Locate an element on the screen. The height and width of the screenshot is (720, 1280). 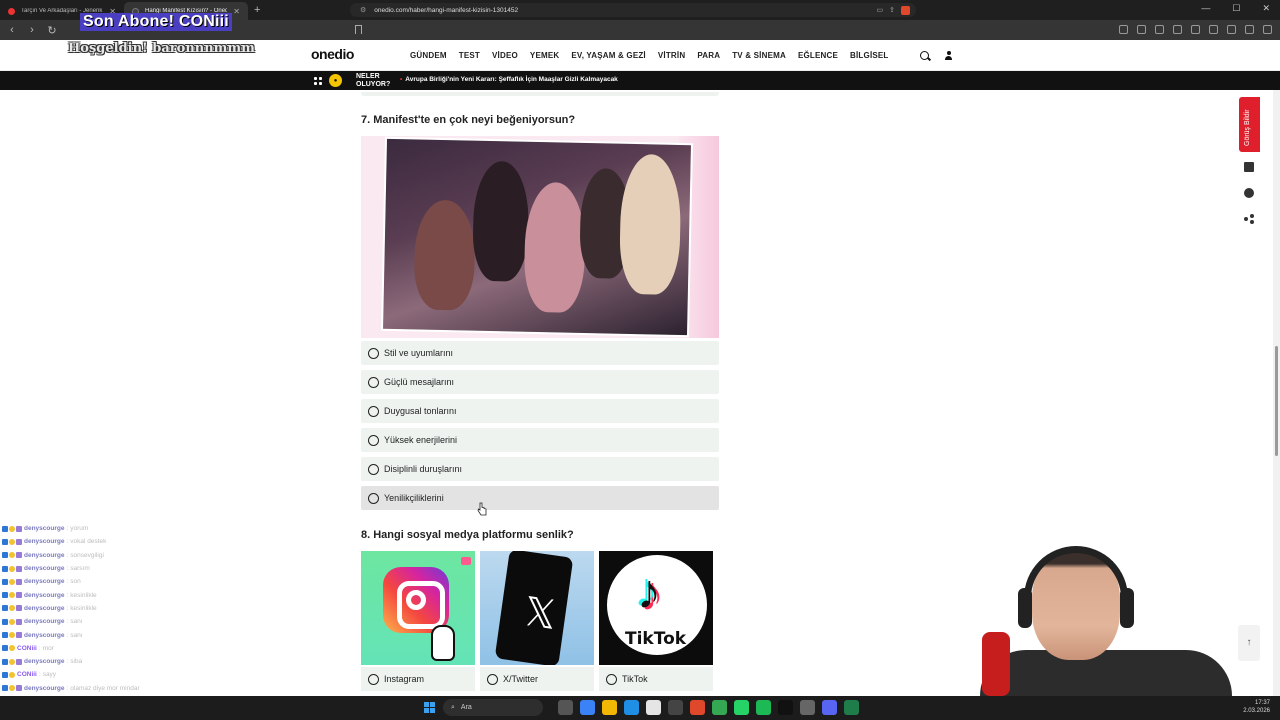
tiktok-app-icon is located at coordinates (785, 707).